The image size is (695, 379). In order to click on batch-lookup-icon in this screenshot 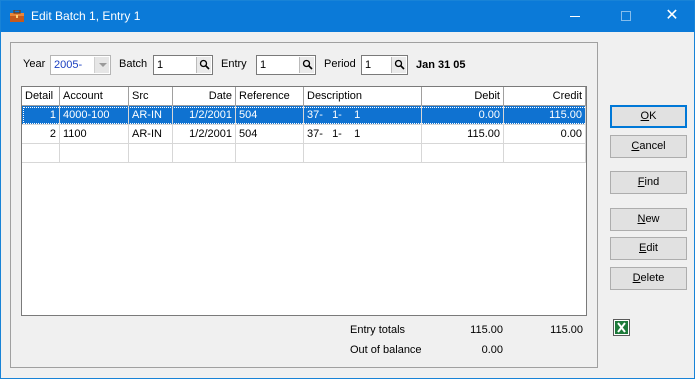, I will do `click(203, 65)`.